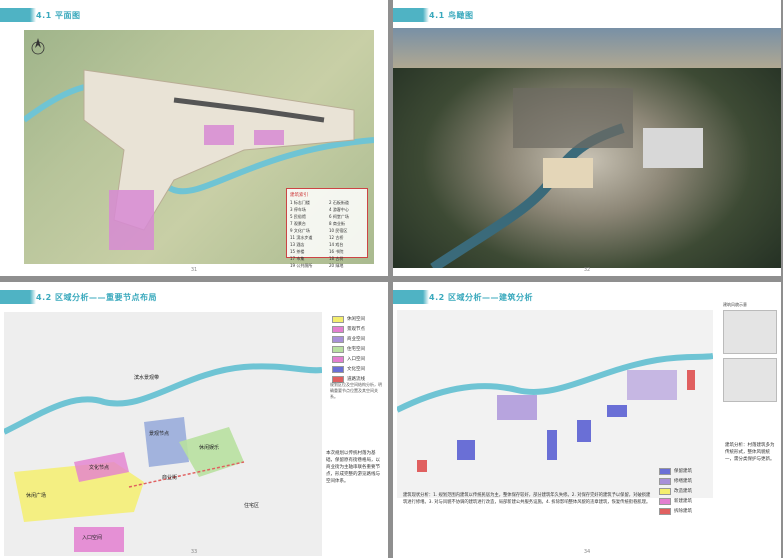 The height and width of the screenshot is (558, 783). I want to click on legend-item: 住宅空间, so click(358, 349).